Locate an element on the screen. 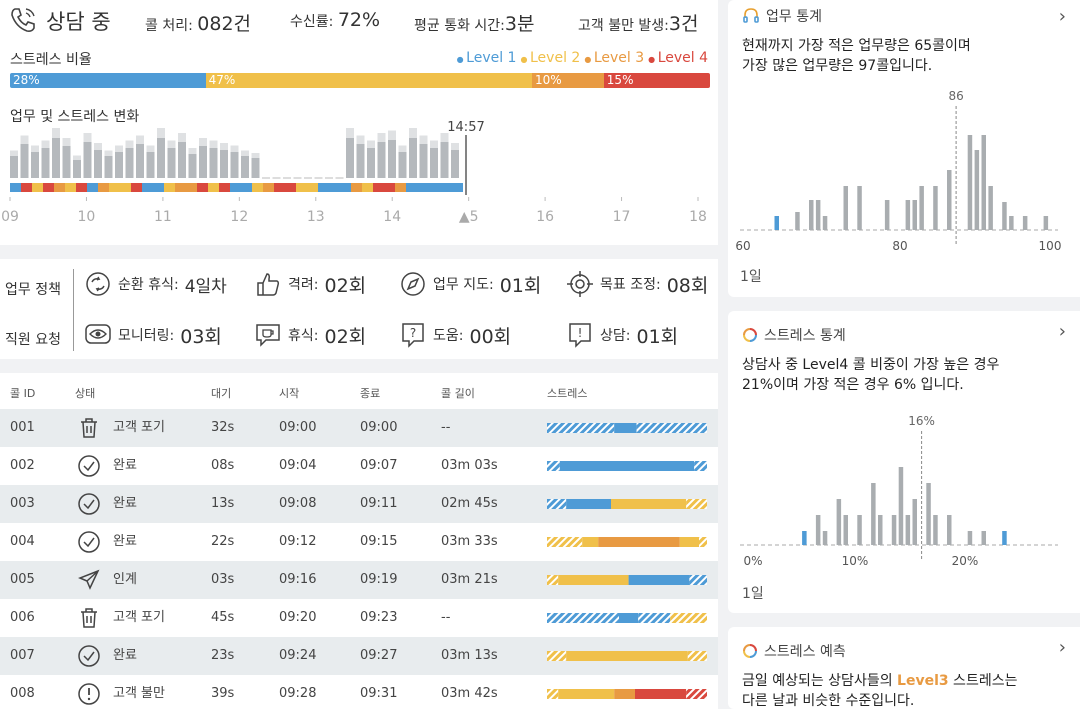 This screenshot has height=709, width=1080. table-row: 004 완료 22s 09:12 09:15 03m 33s is located at coordinates (359, 542).